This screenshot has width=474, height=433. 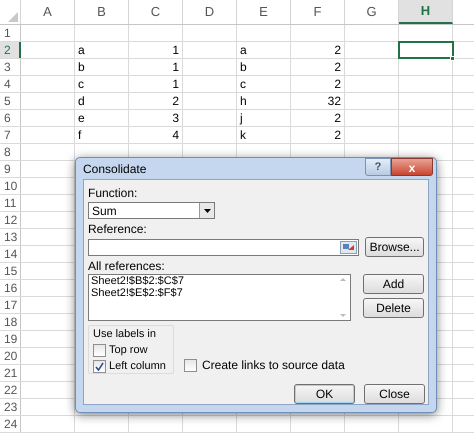 I want to click on add-button: Add, so click(x=393, y=284).